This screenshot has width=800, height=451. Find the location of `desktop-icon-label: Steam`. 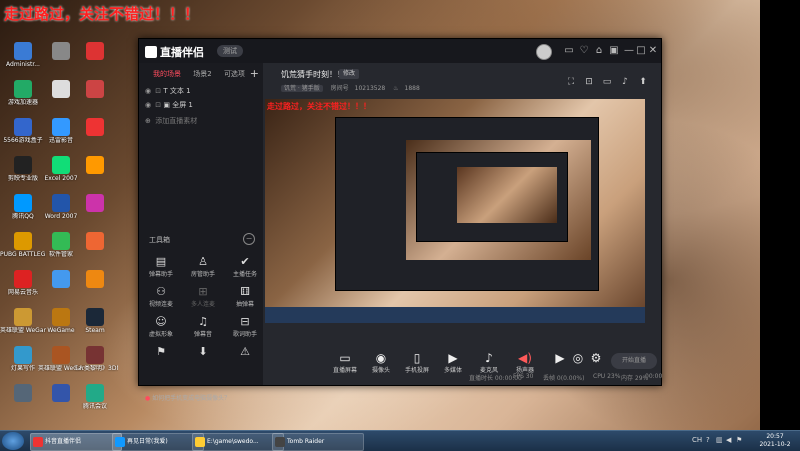

desktop-icon-label: Steam is located at coordinates (95, 330).